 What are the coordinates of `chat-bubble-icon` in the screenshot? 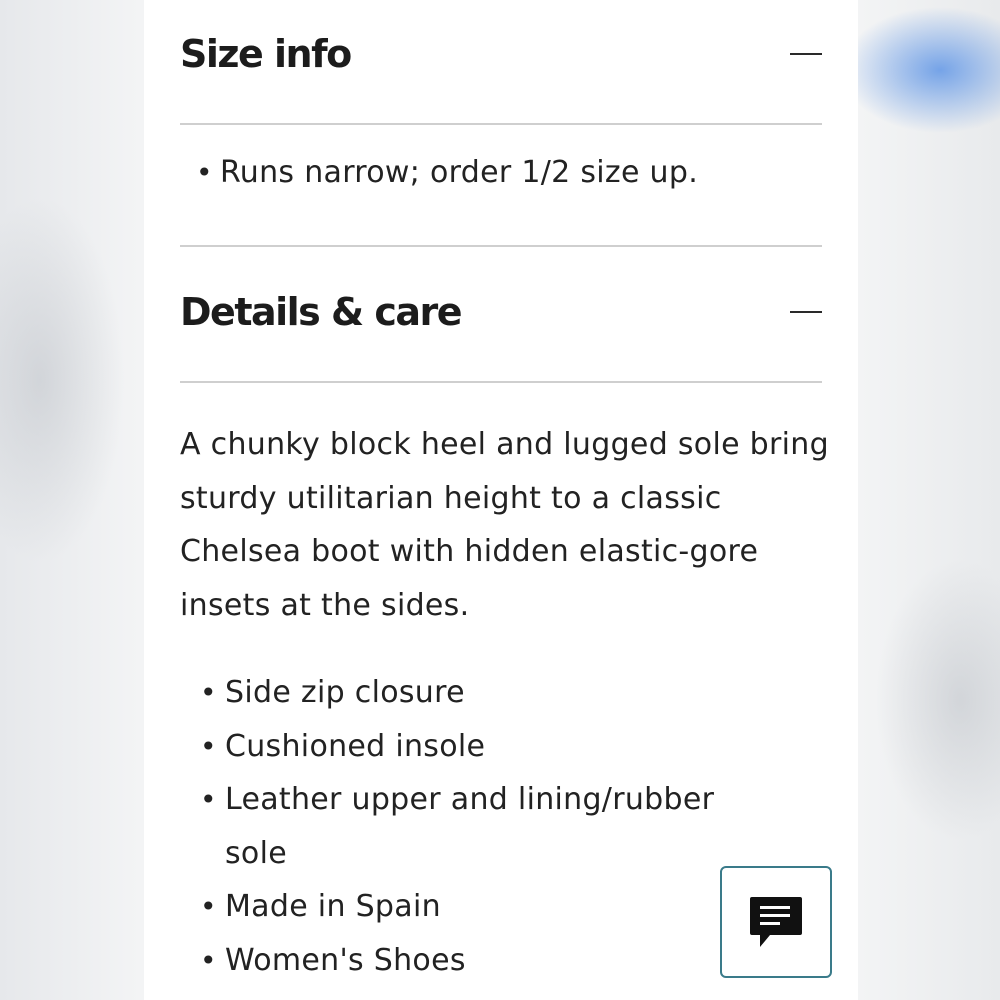 It's located at (776, 922).